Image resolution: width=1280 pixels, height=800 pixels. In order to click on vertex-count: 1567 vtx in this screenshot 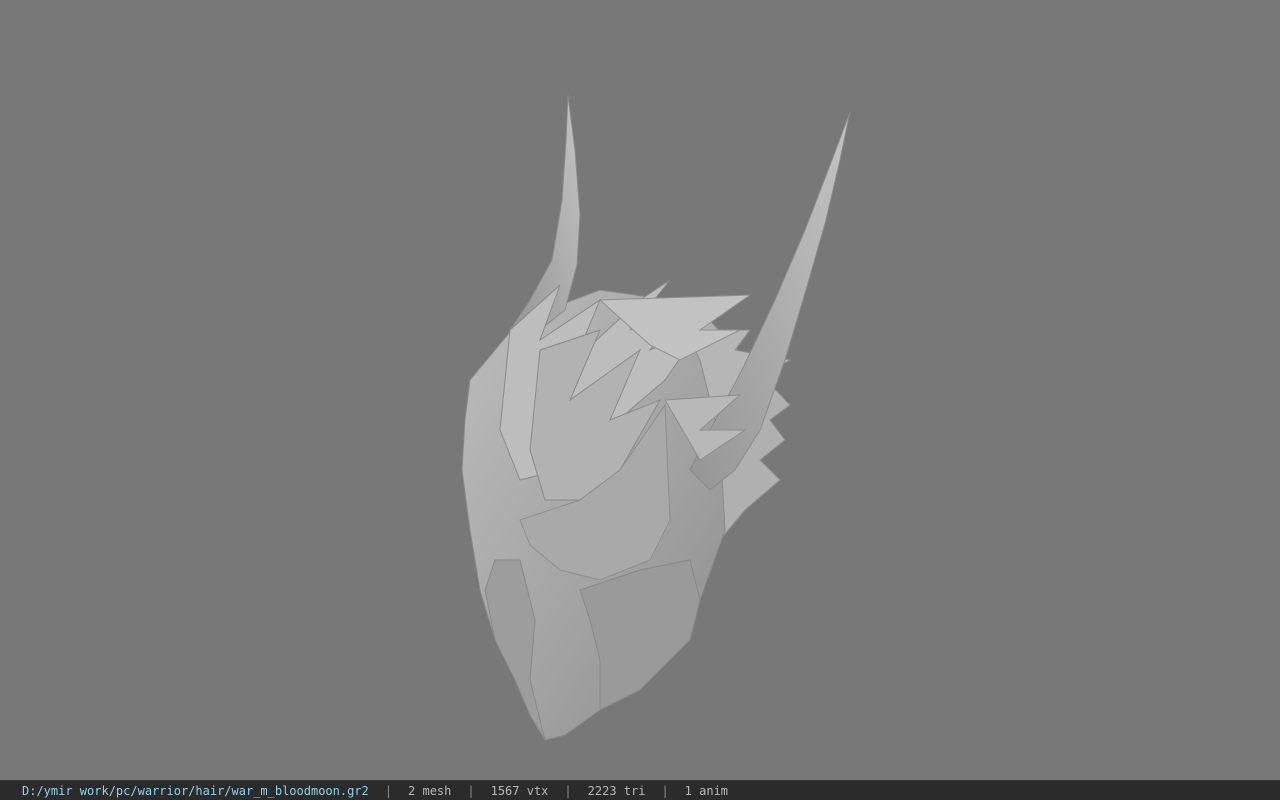, I will do `click(519, 790)`.